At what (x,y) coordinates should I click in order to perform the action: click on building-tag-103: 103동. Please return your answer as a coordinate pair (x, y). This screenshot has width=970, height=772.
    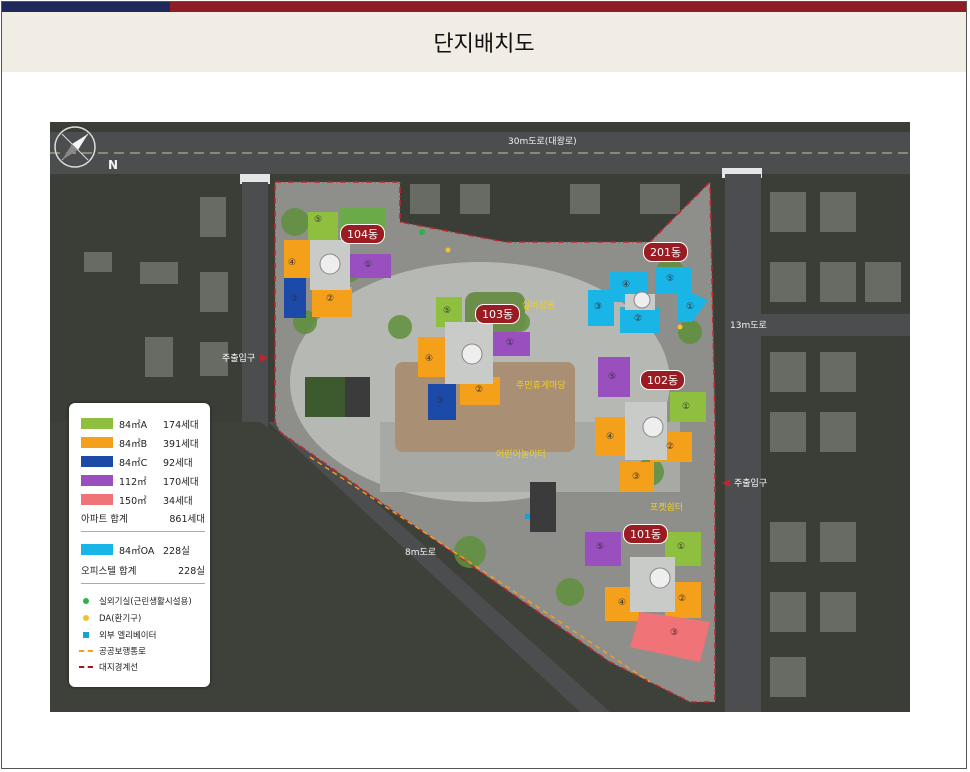
    Looking at the image, I should click on (498, 314).